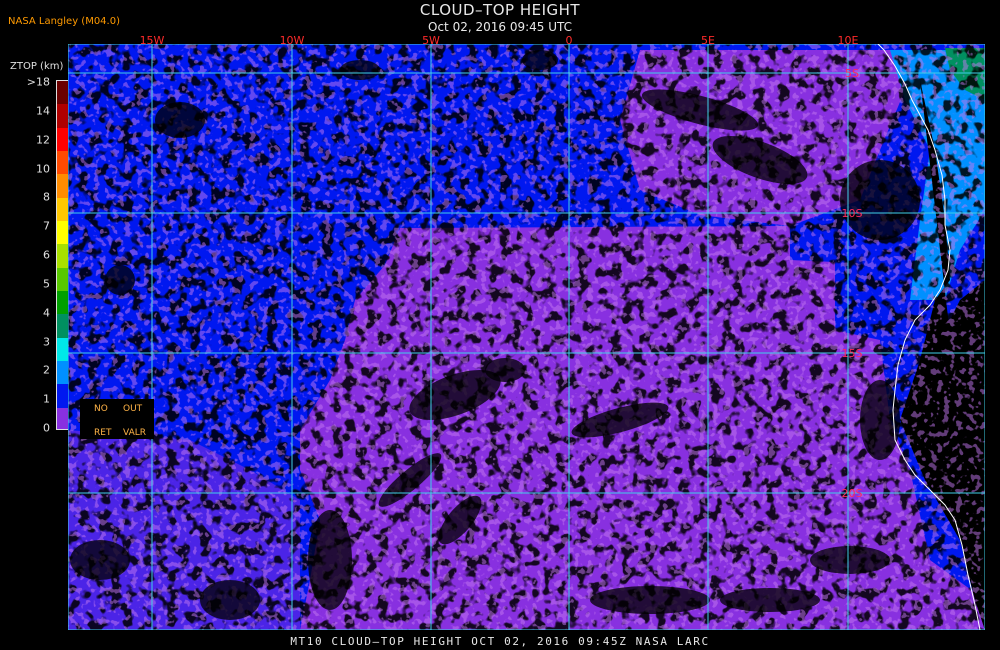 The image size is (1000, 650). I want to click on out-label: OUT, so click(133, 409).